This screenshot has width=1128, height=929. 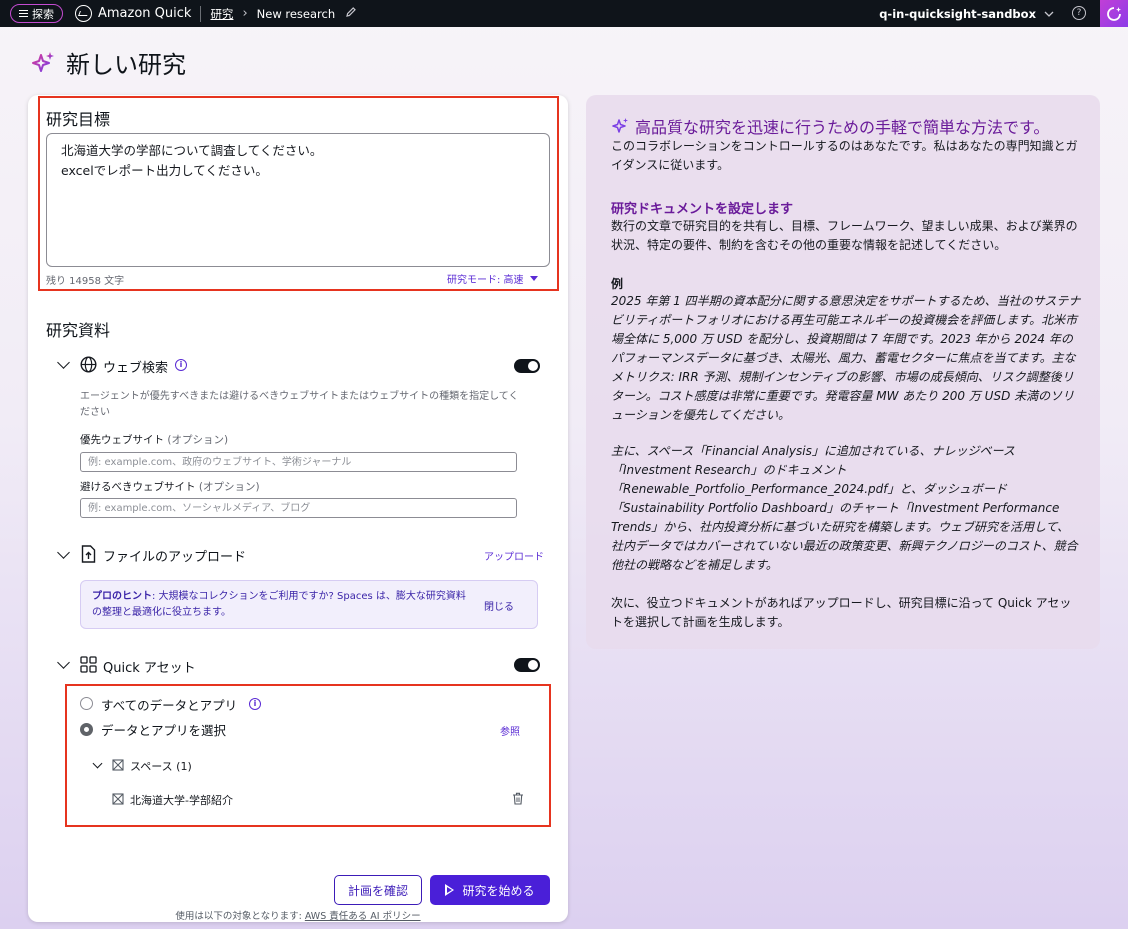 What do you see at coordinates (378, 890) in the screenshot?
I see `review-plan-button: 計画を確認` at bounding box center [378, 890].